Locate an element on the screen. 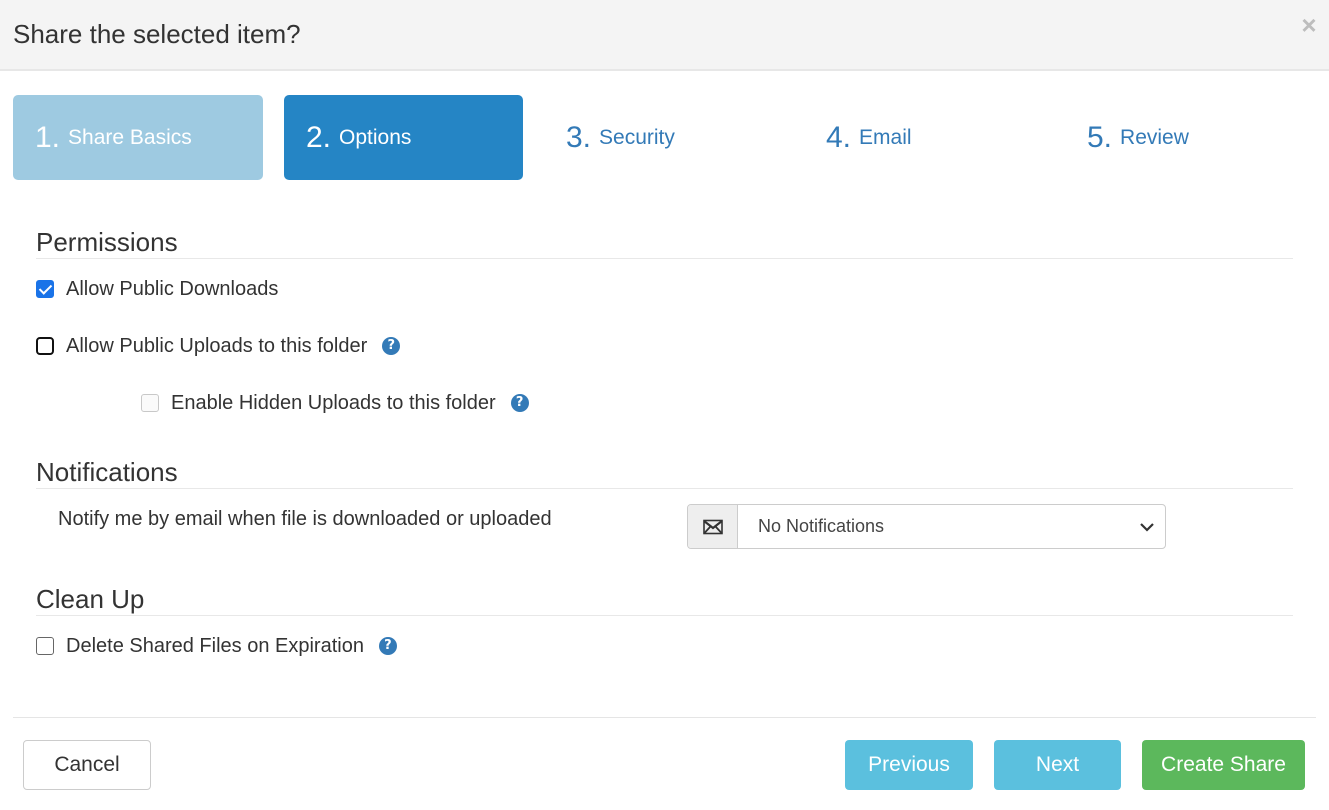 The height and width of the screenshot is (810, 1329). next-button: Next is located at coordinates (1057, 765).